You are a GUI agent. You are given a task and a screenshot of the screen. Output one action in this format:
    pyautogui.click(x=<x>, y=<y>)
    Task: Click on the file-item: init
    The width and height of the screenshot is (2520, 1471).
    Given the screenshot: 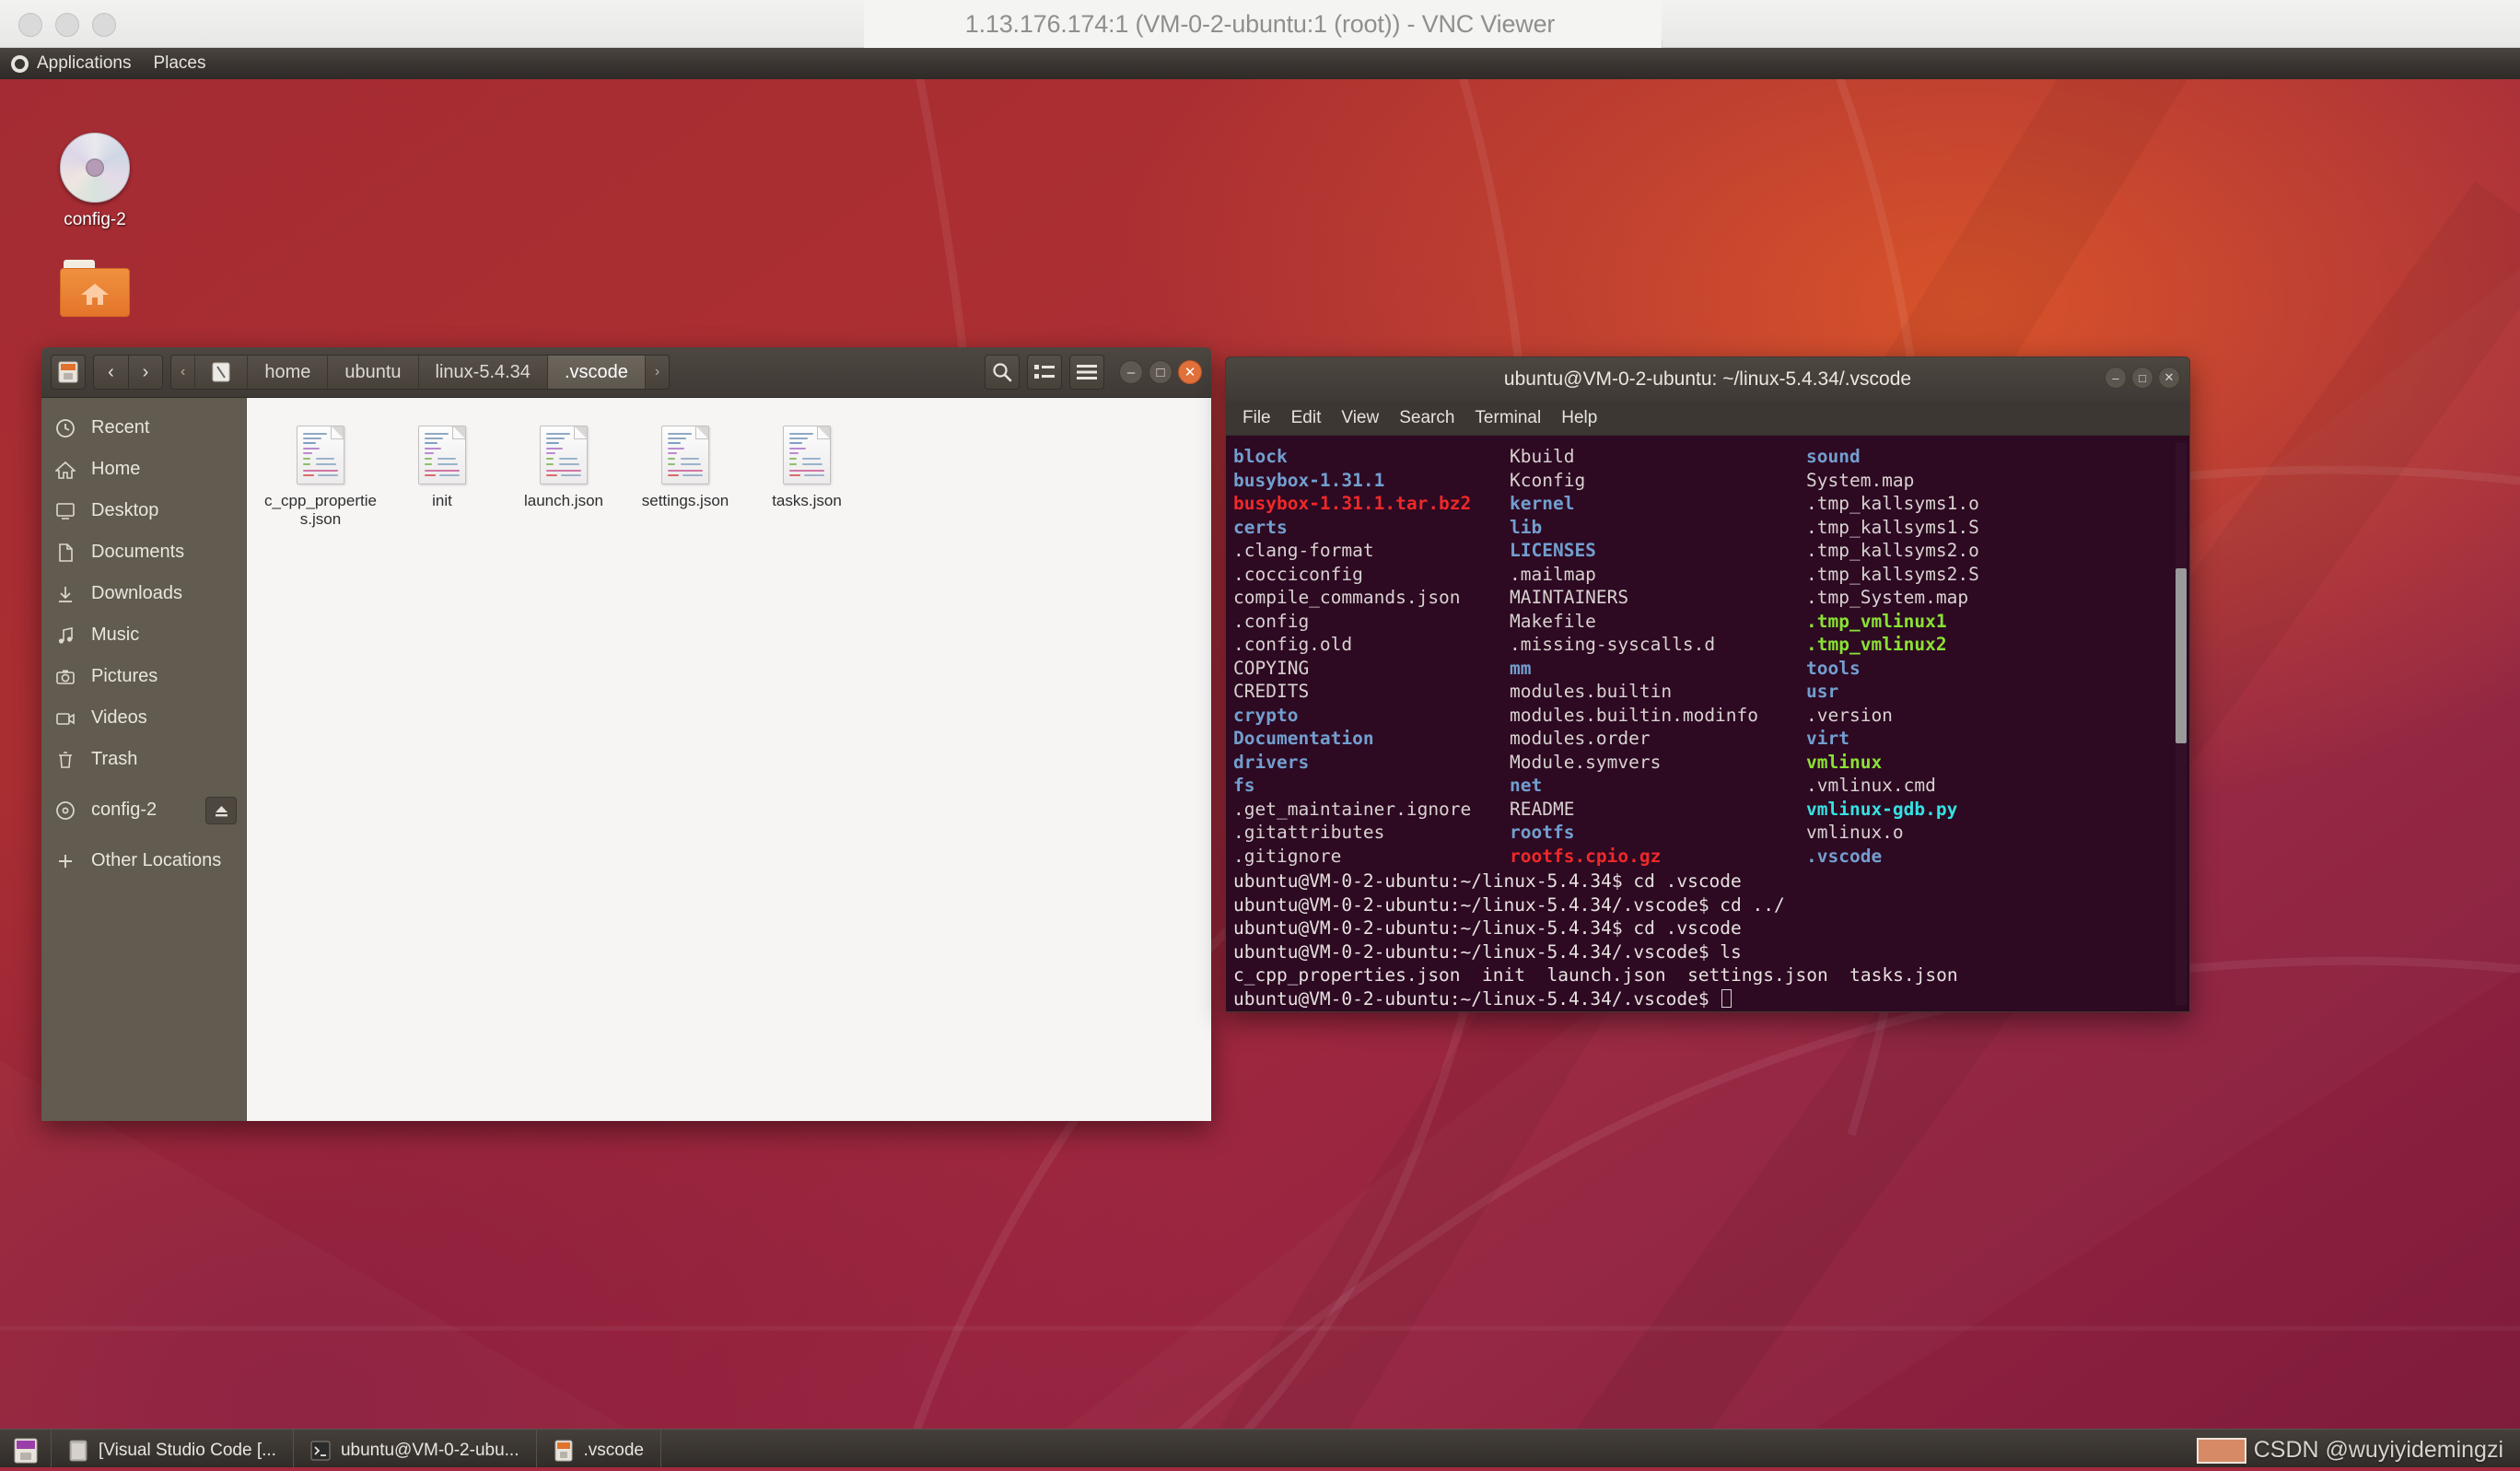 What is the action you would take?
    pyautogui.click(x=442, y=477)
    